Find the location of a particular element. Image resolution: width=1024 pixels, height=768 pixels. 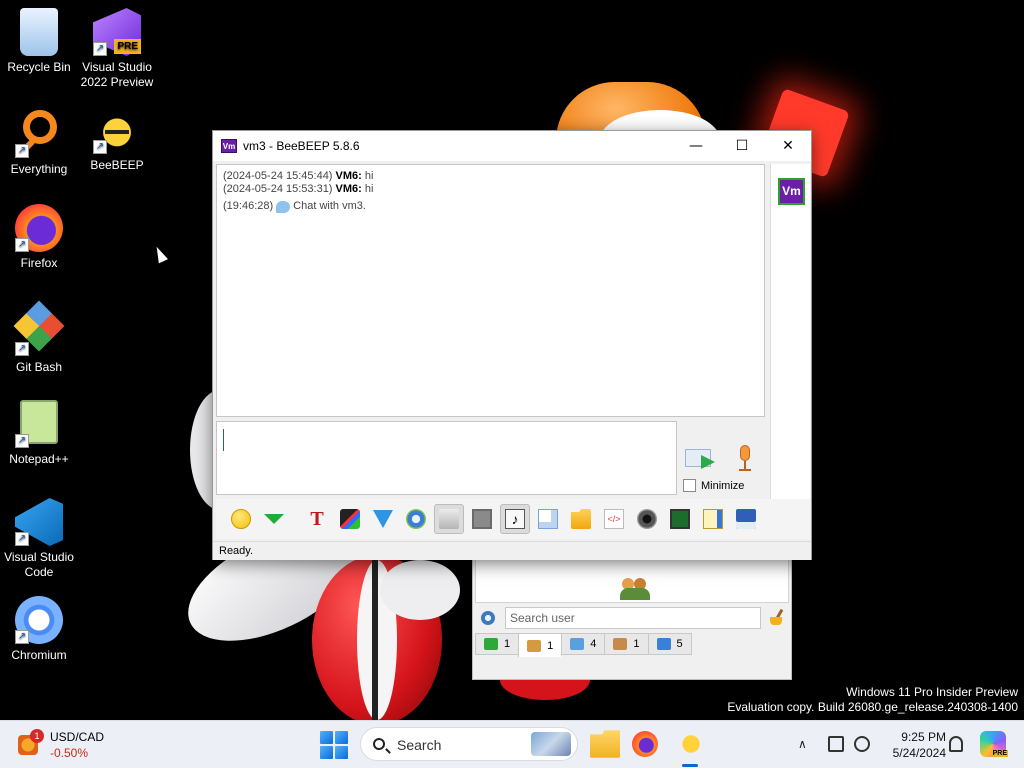

search-options-gear-icon is located at coordinates (488, 618).